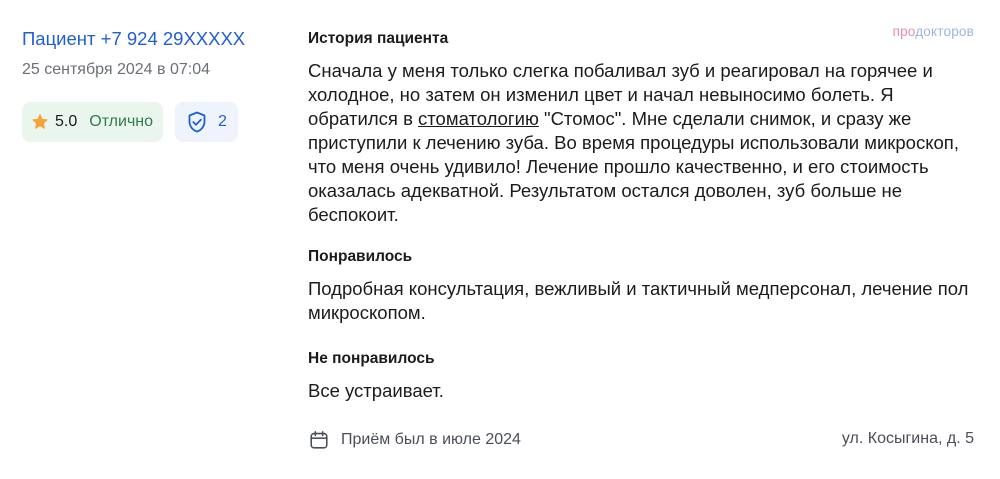  Describe the element at coordinates (121, 121) in the screenshot. I see `rating-label: Отлично` at that location.